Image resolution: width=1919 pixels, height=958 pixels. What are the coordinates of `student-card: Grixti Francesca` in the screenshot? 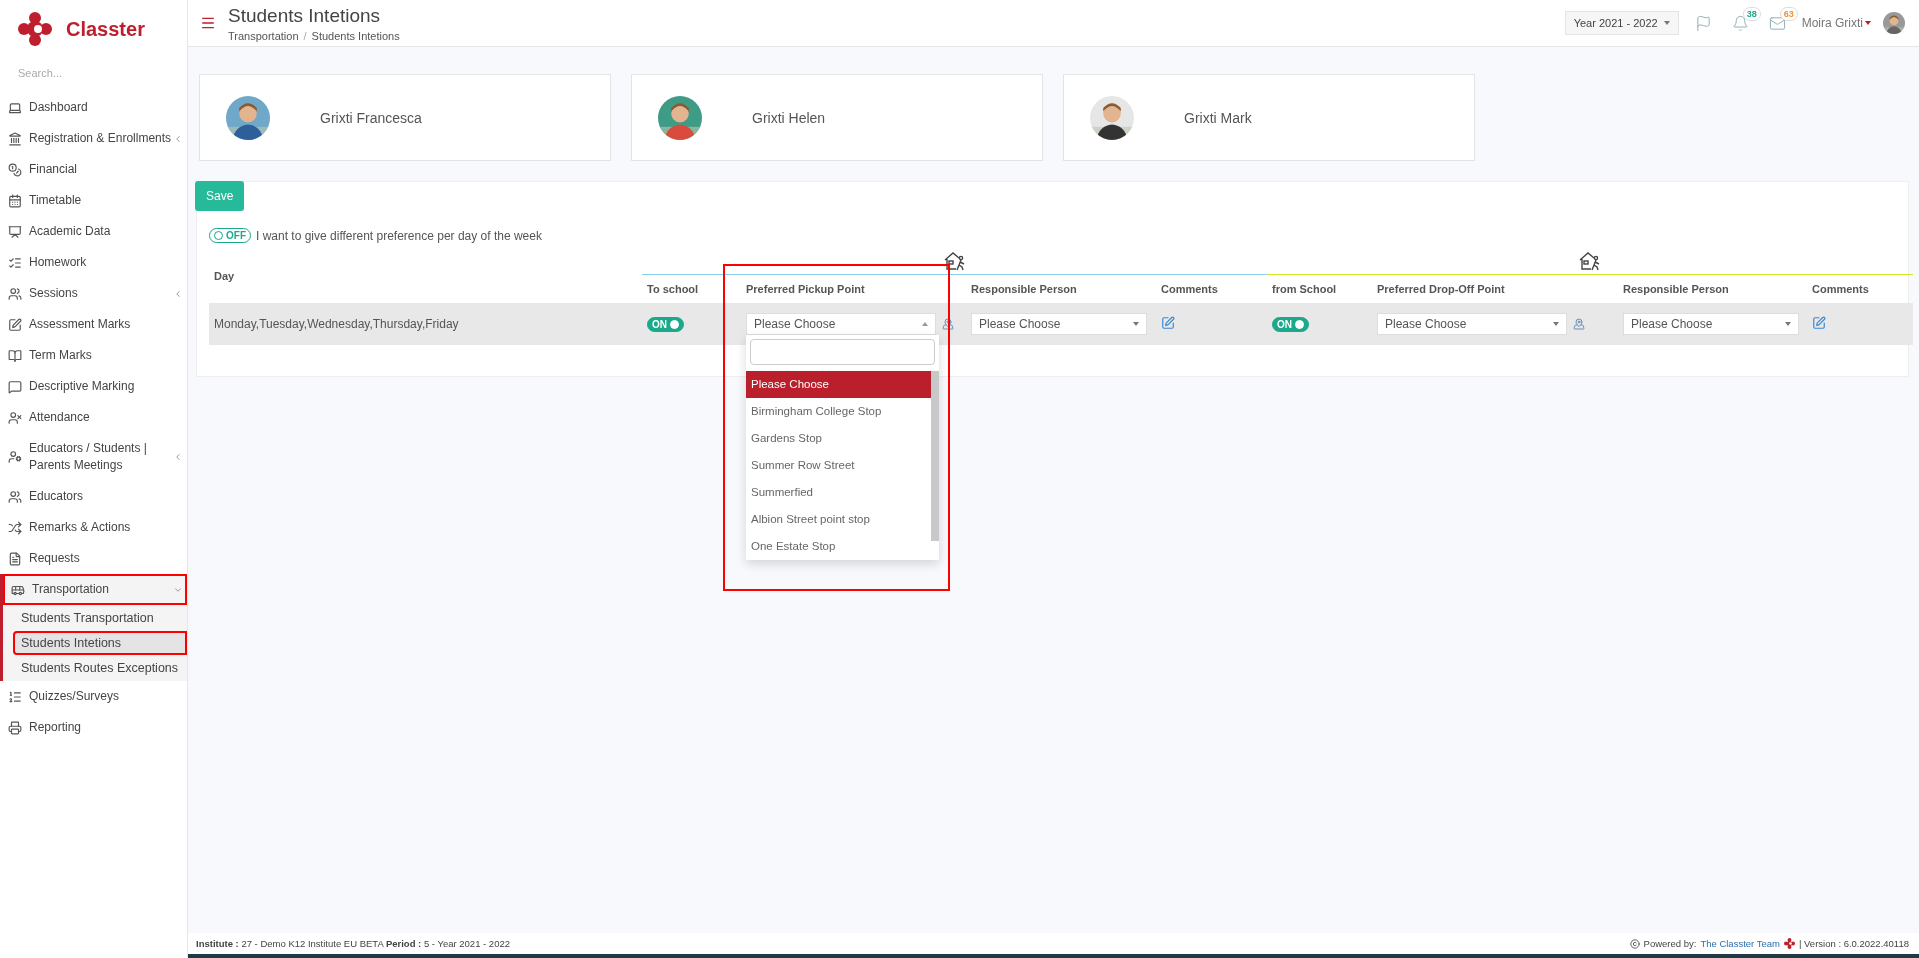 It's located at (405, 117).